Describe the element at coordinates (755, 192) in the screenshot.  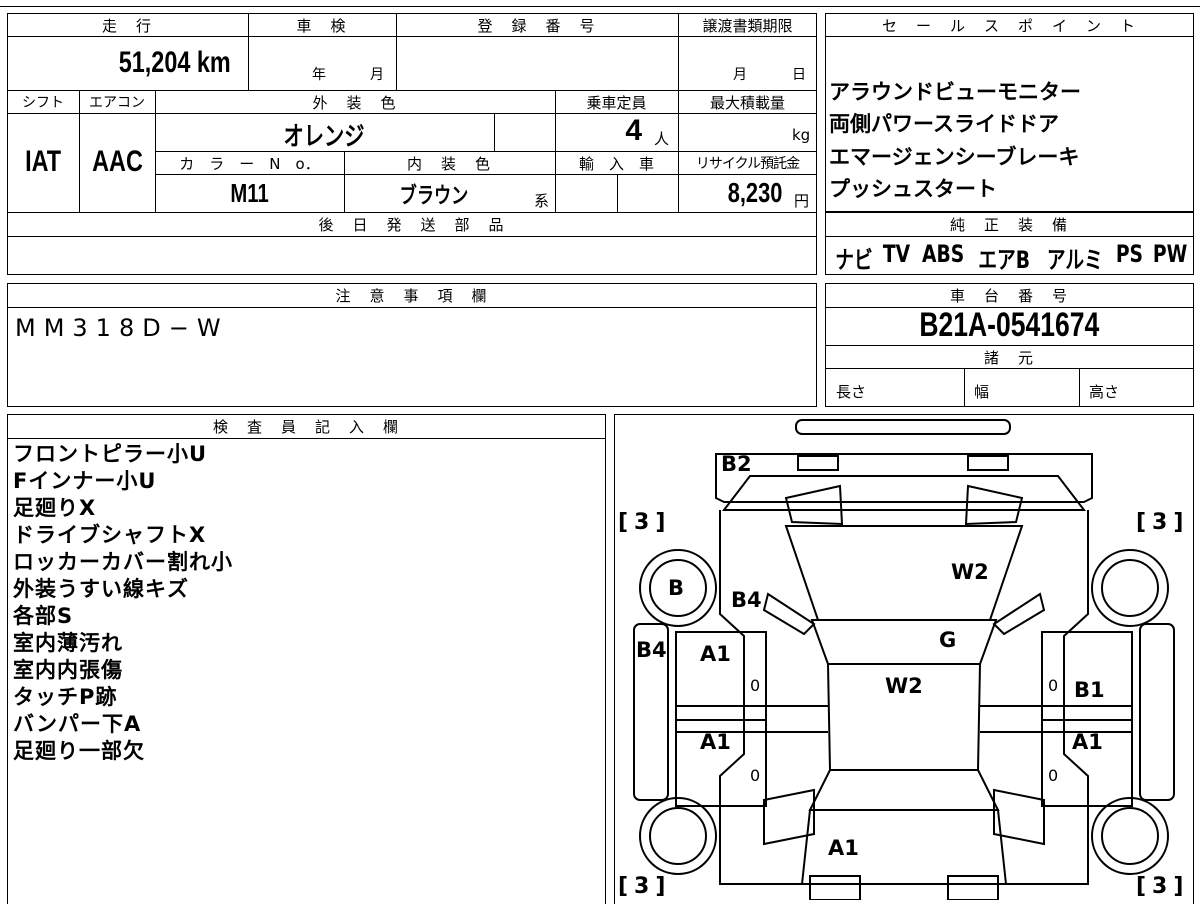
I see `recycle-value: 8,230` at that location.